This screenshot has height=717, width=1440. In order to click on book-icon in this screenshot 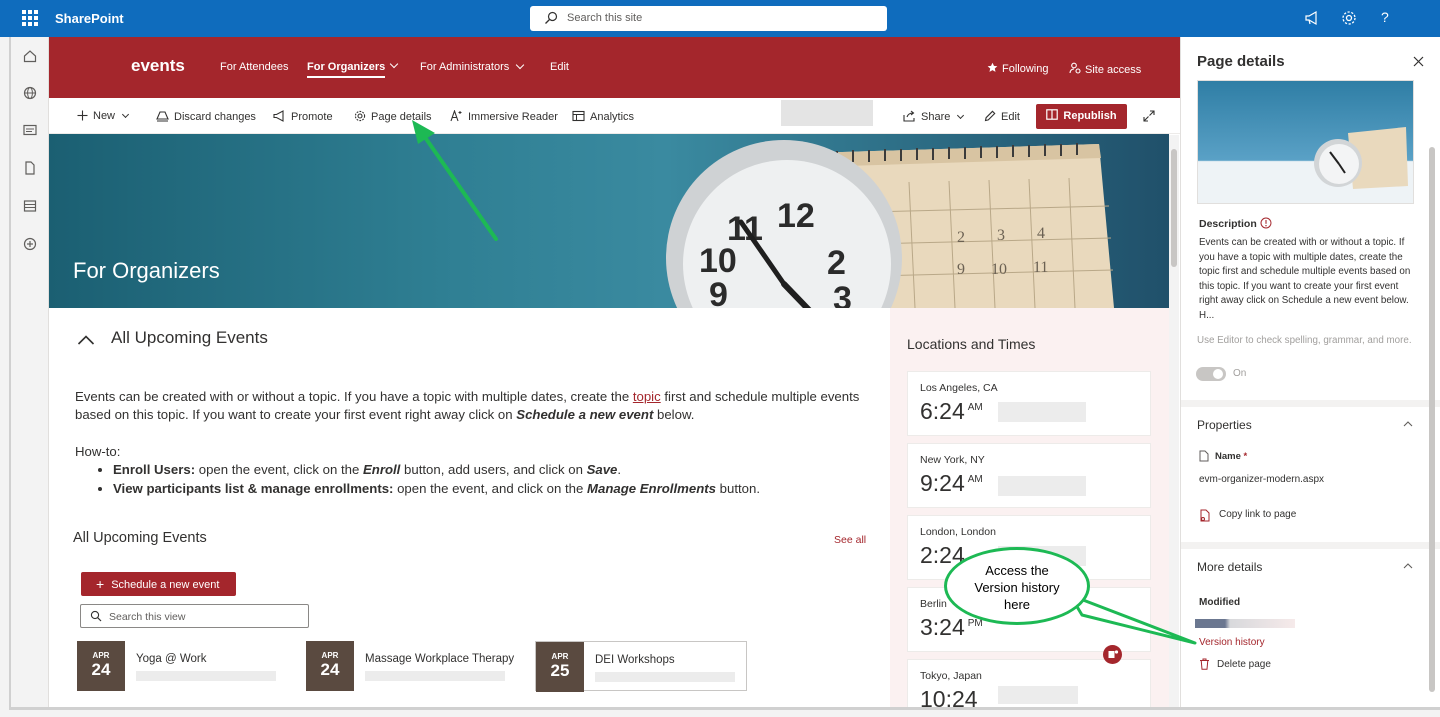, I will do `click(1052, 114)`.